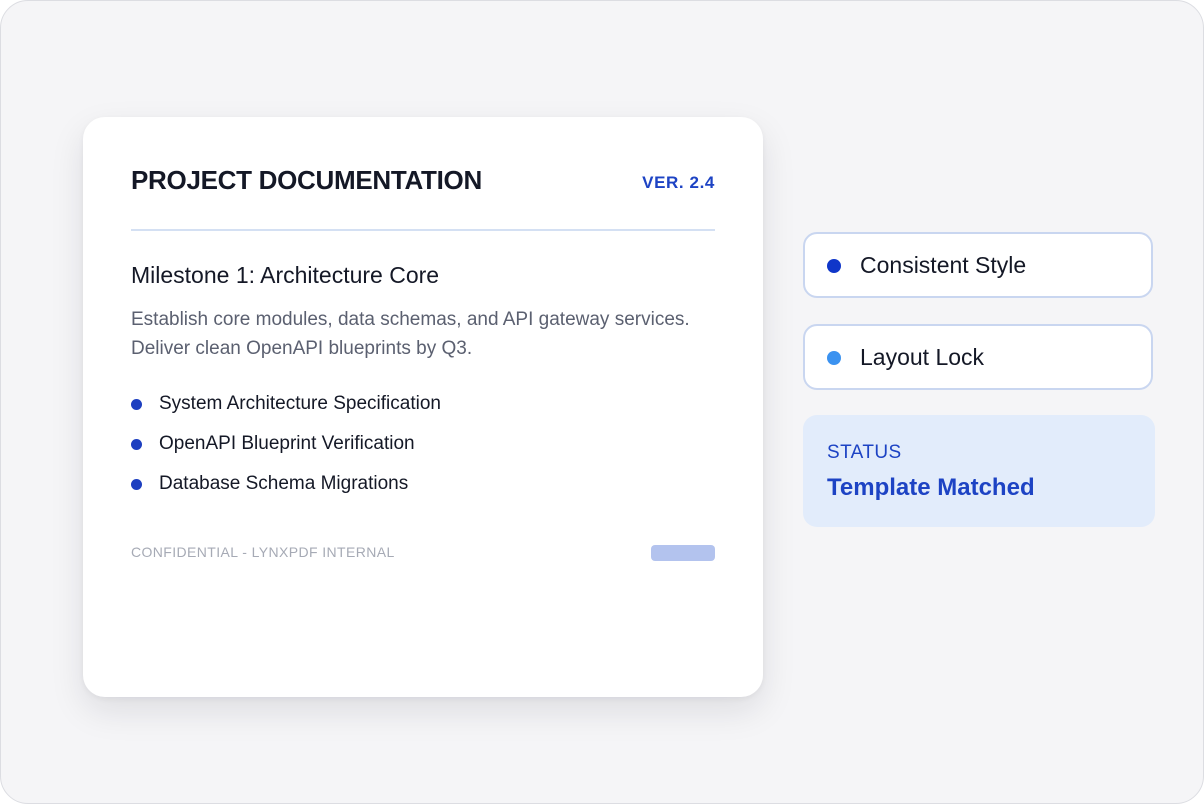 Image resolution: width=1204 pixels, height=804 pixels. I want to click on status-card: STATUS Template Matched, so click(979, 471).